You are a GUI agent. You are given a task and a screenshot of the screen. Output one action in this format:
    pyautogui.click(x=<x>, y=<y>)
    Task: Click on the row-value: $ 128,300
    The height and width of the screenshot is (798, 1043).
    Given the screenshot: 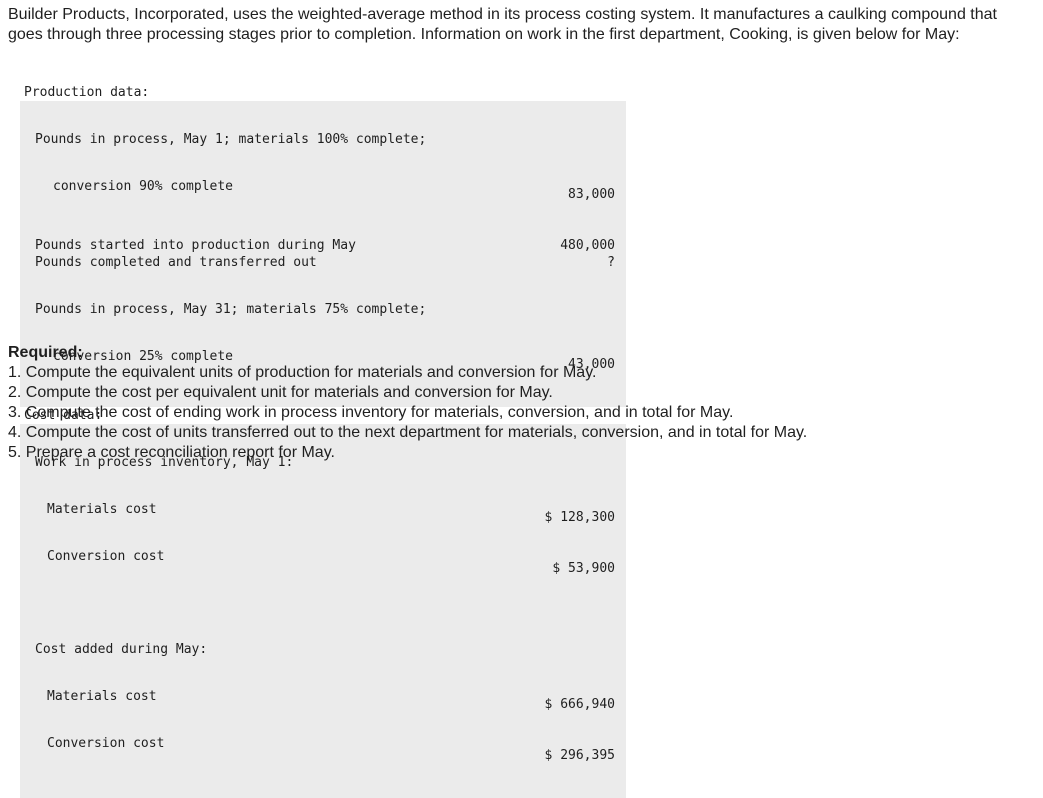 What is the action you would take?
    pyautogui.click(x=579, y=517)
    